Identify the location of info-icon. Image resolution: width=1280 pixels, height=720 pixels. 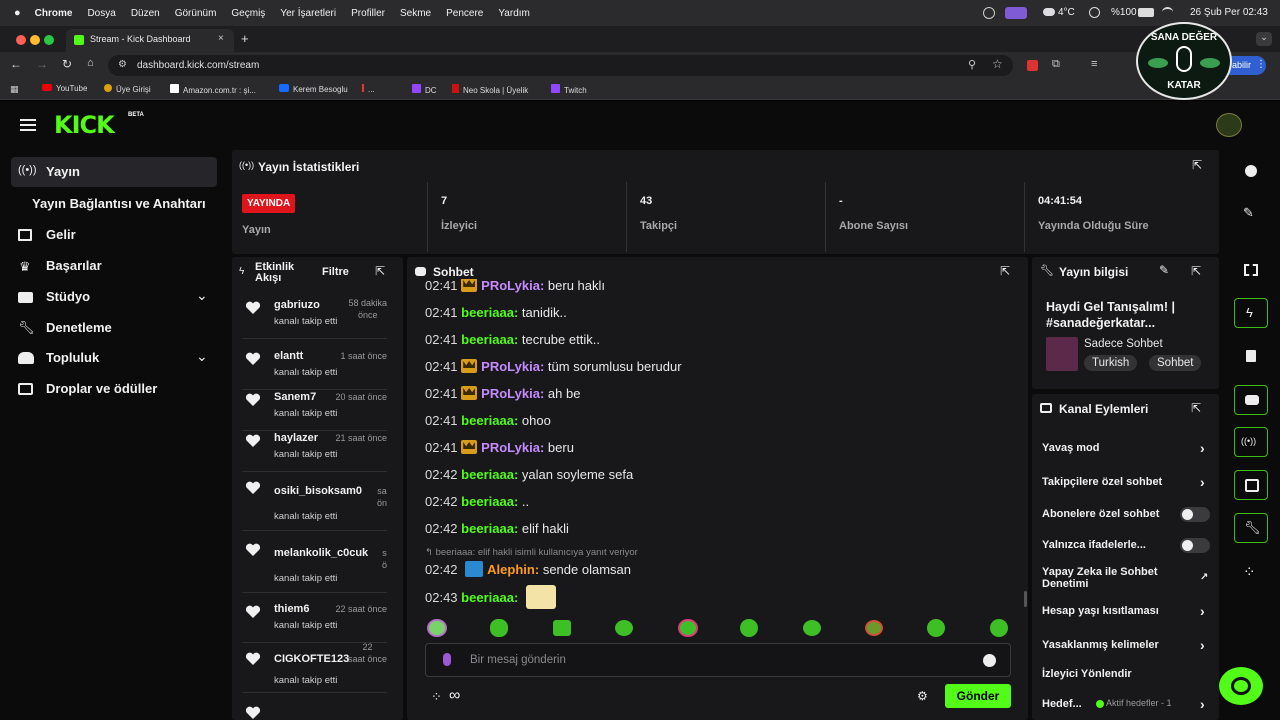
(1251, 171).